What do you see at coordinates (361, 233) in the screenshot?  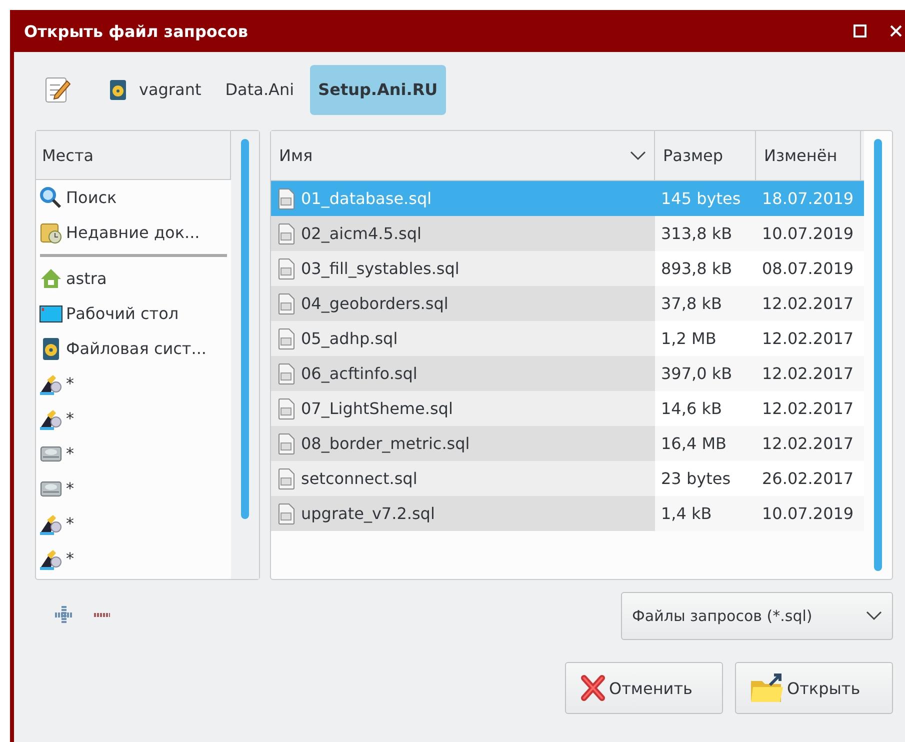 I see `file-name: 02_aicm4.5.sql` at bounding box center [361, 233].